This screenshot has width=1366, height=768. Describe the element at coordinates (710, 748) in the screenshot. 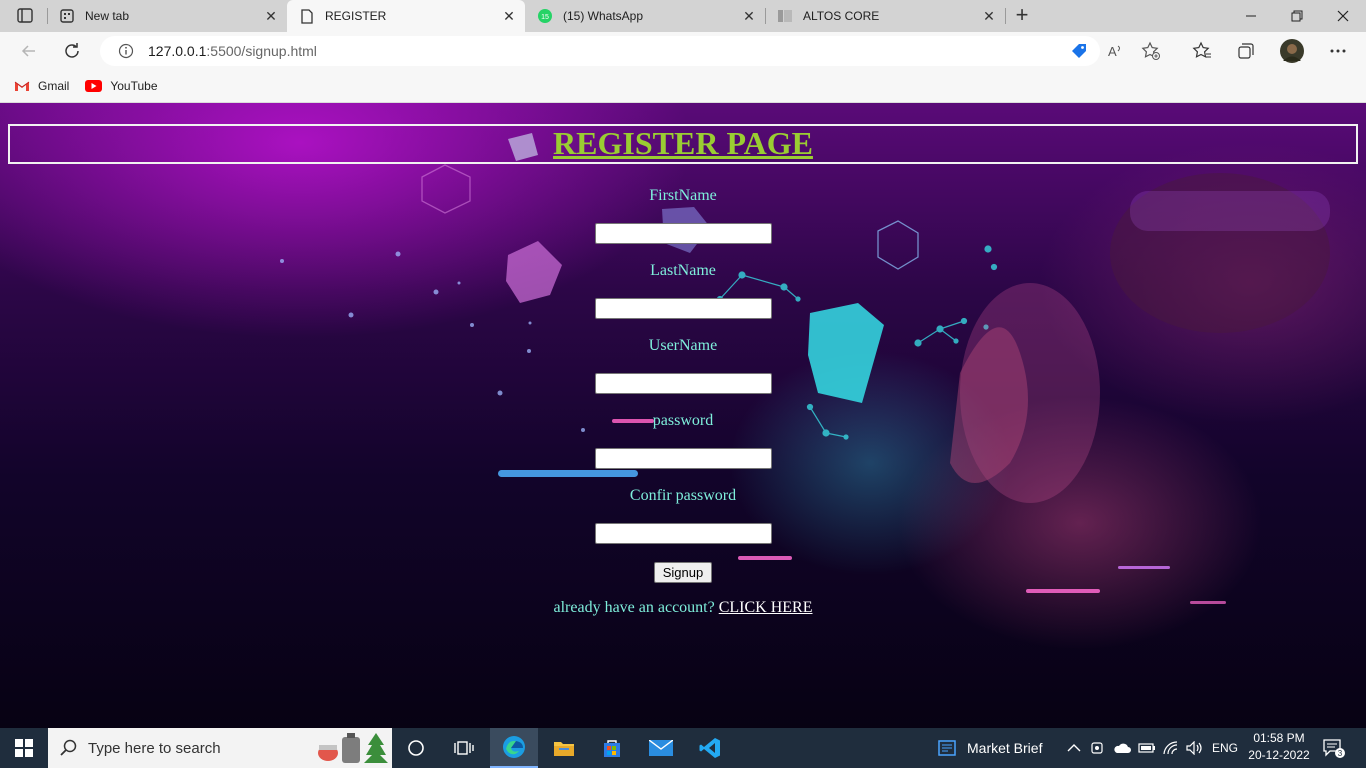

I see `vscode-icon` at that location.